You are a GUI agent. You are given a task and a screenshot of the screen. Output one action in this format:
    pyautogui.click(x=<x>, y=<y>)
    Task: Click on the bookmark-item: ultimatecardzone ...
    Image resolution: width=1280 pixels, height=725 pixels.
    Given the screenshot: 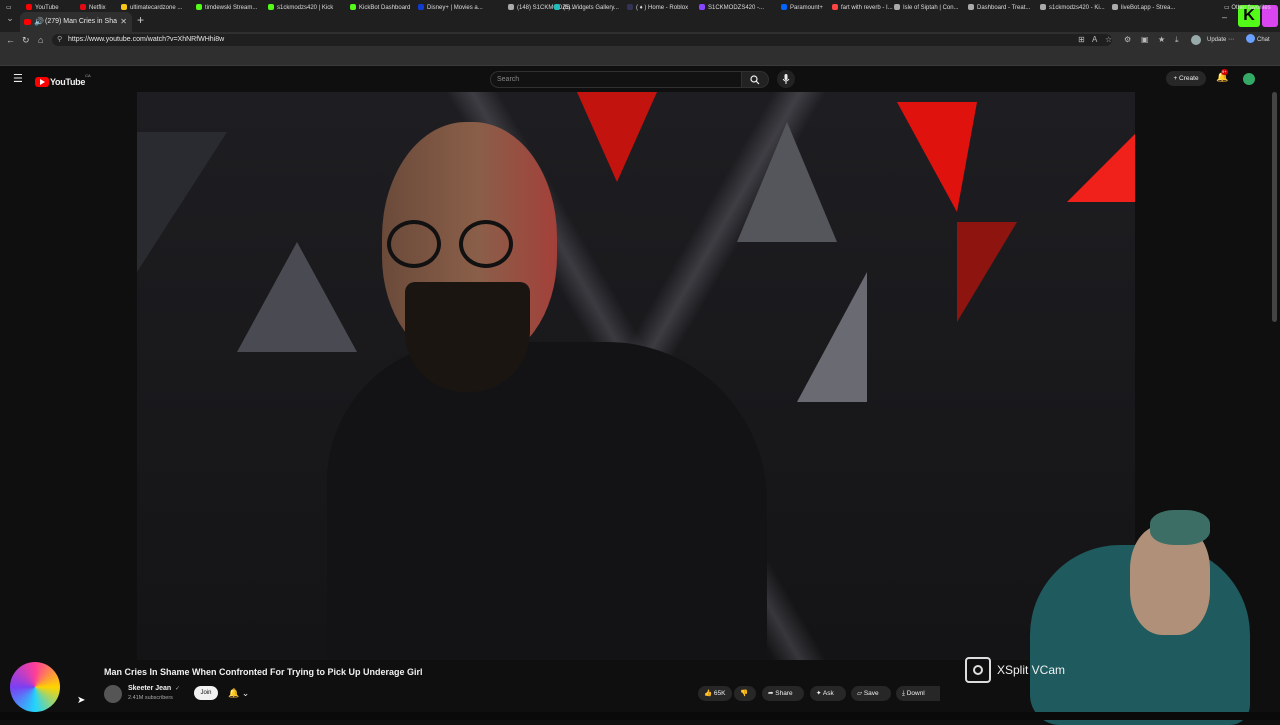 What is the action you would take?
    pyautogui.click(x=151, y=8)
    